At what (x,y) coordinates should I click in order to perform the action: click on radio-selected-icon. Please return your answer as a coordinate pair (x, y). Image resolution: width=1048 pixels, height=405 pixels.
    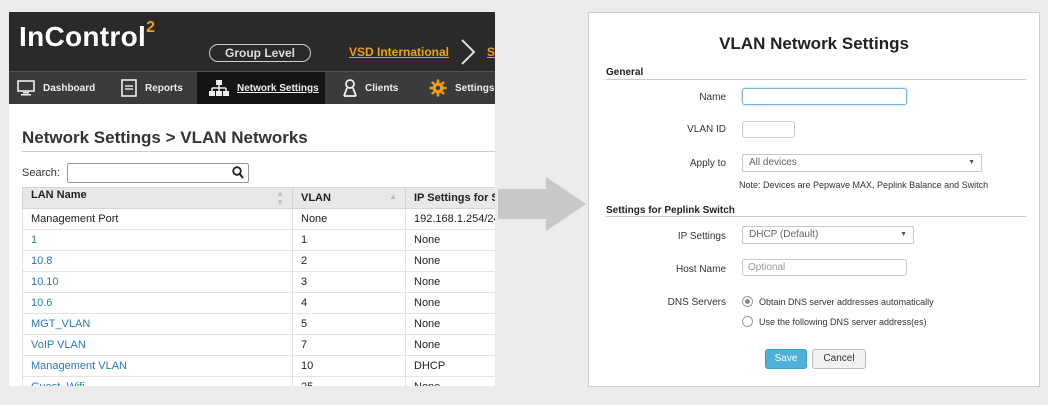
    Looking at the image, I should click on (747, 301).